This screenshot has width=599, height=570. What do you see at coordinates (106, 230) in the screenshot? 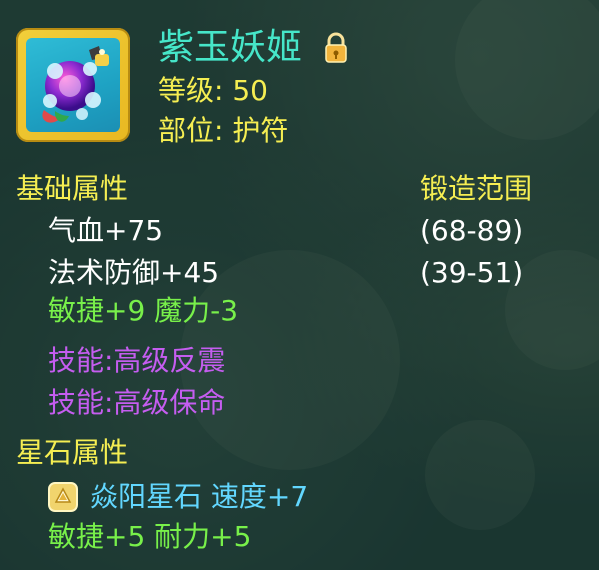
I see `basic-stat-hp: 气血+75` at bounding box center [106, 230].